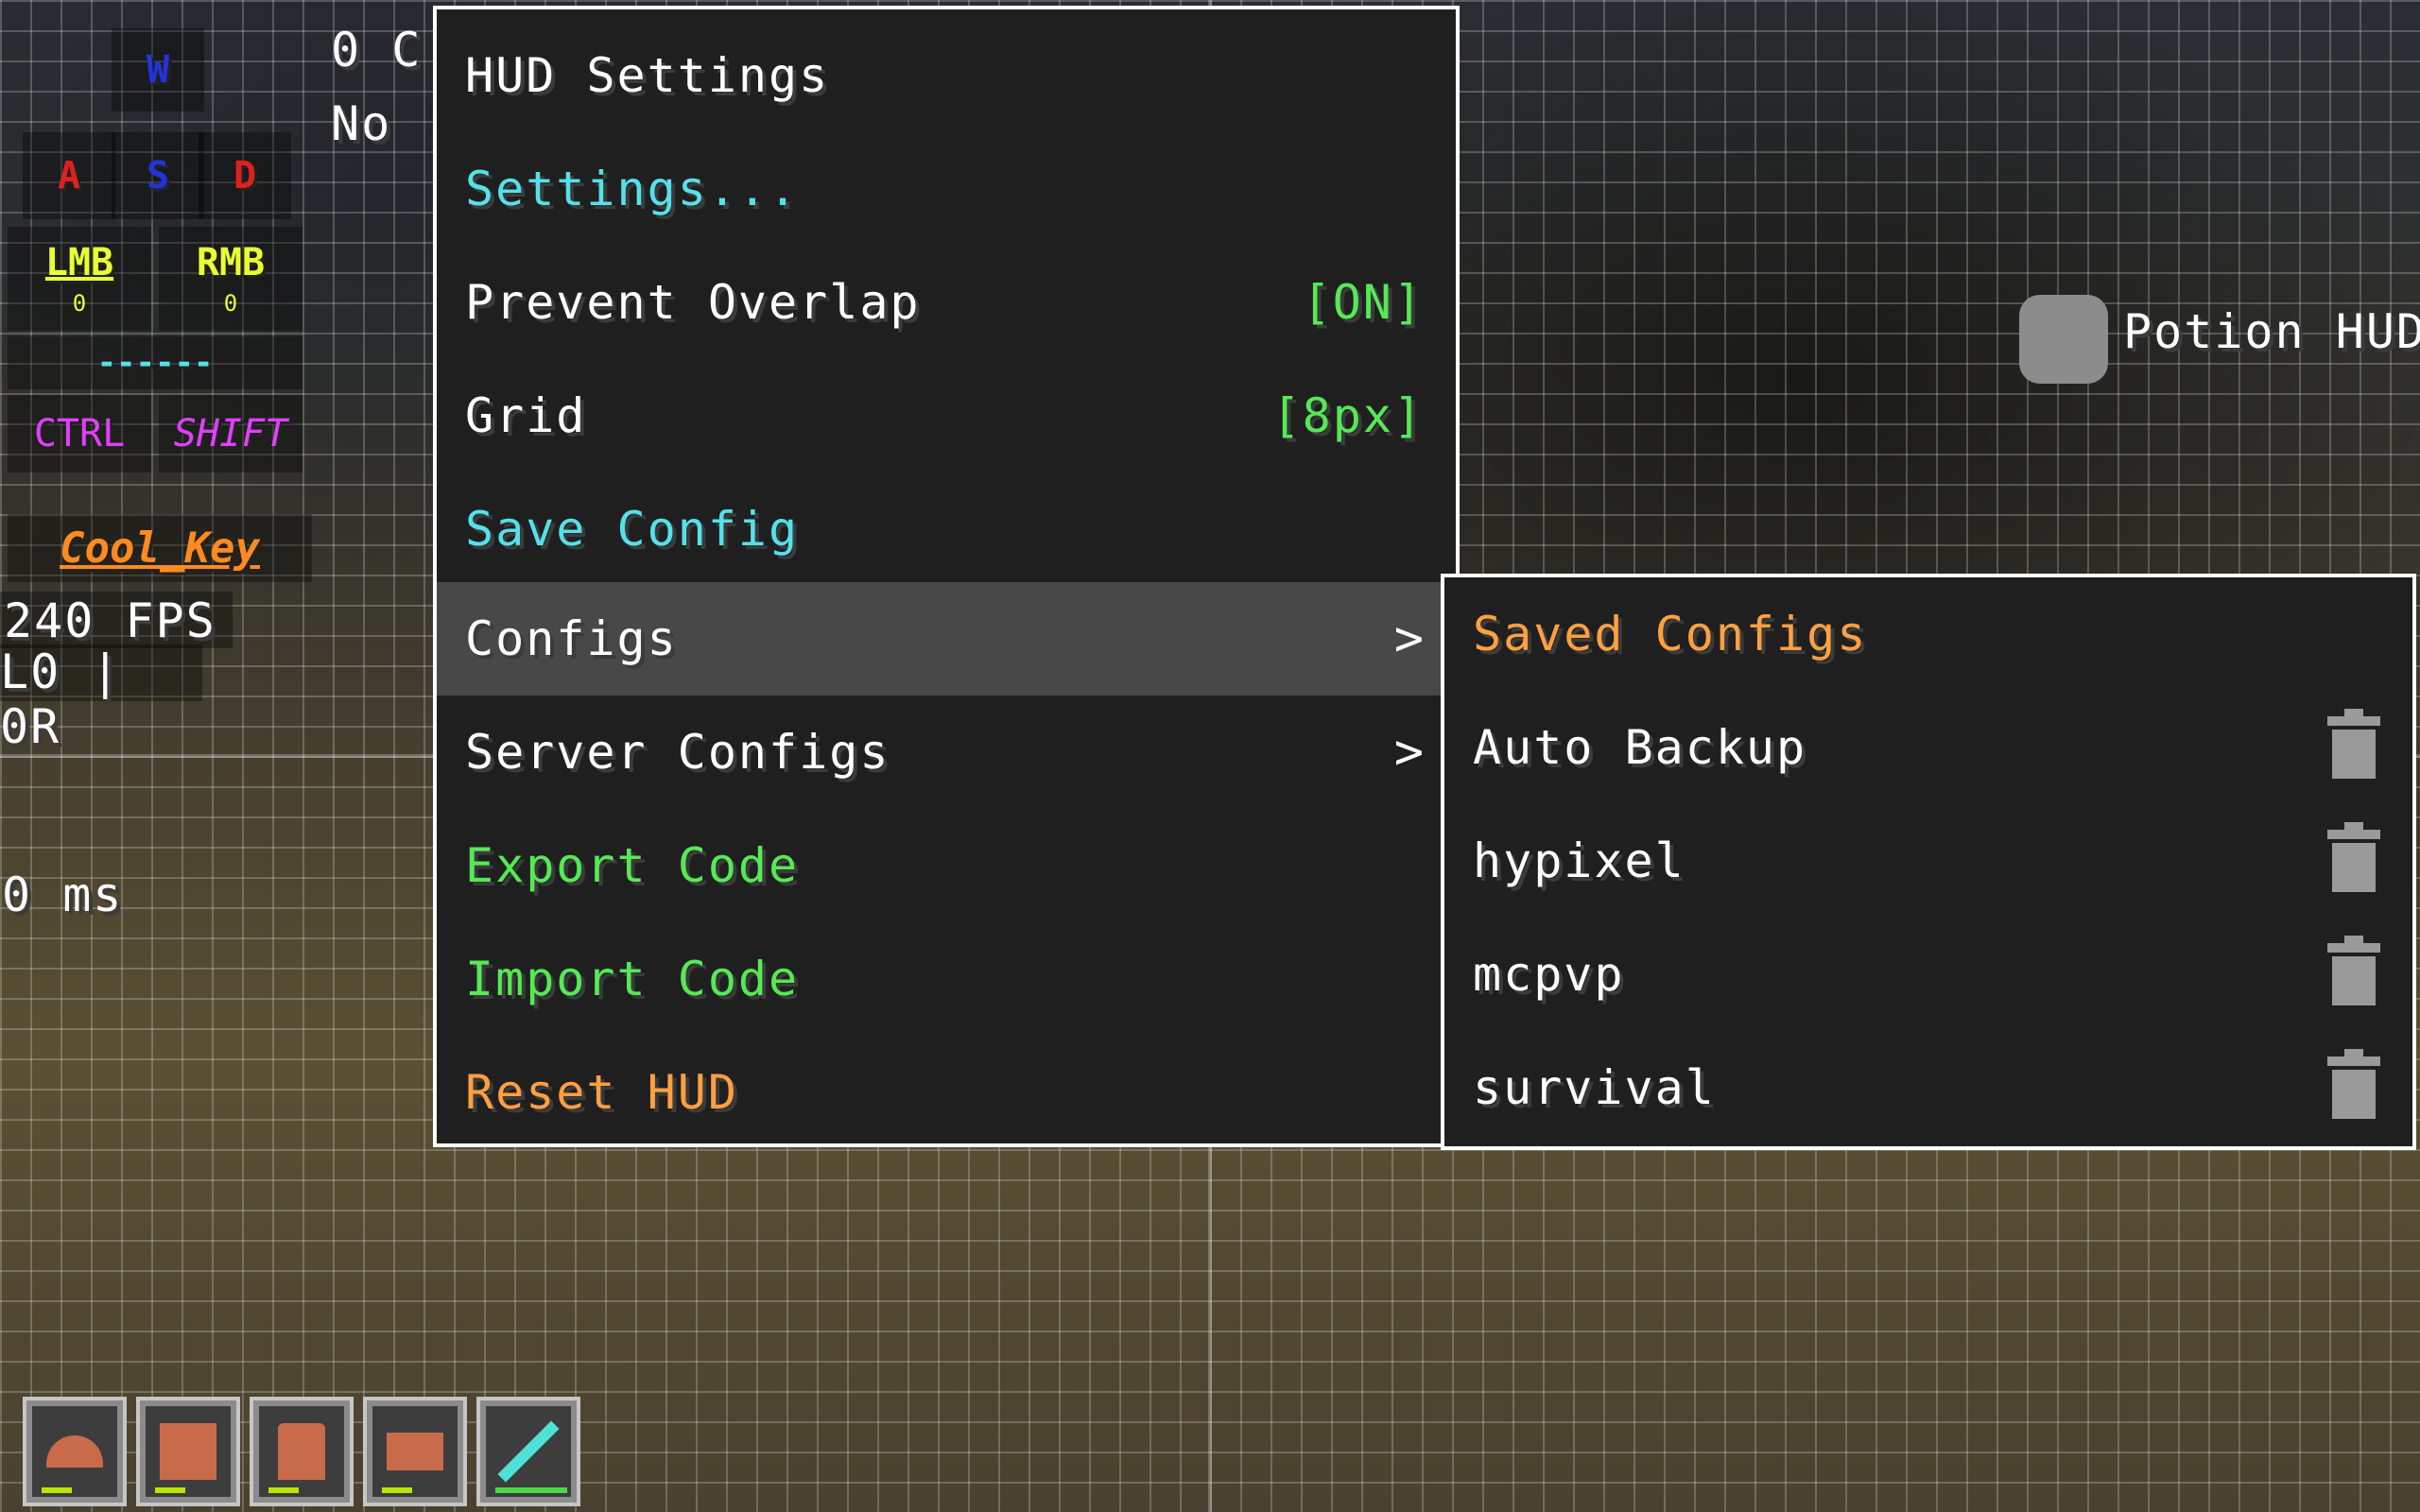 This screenshot has width=2420, height=1512. What do you see at coordinates (946, 752) in the screenshot?
I see `menu-item-server-configs: Server Configs >` at bounding box center [946, 752].